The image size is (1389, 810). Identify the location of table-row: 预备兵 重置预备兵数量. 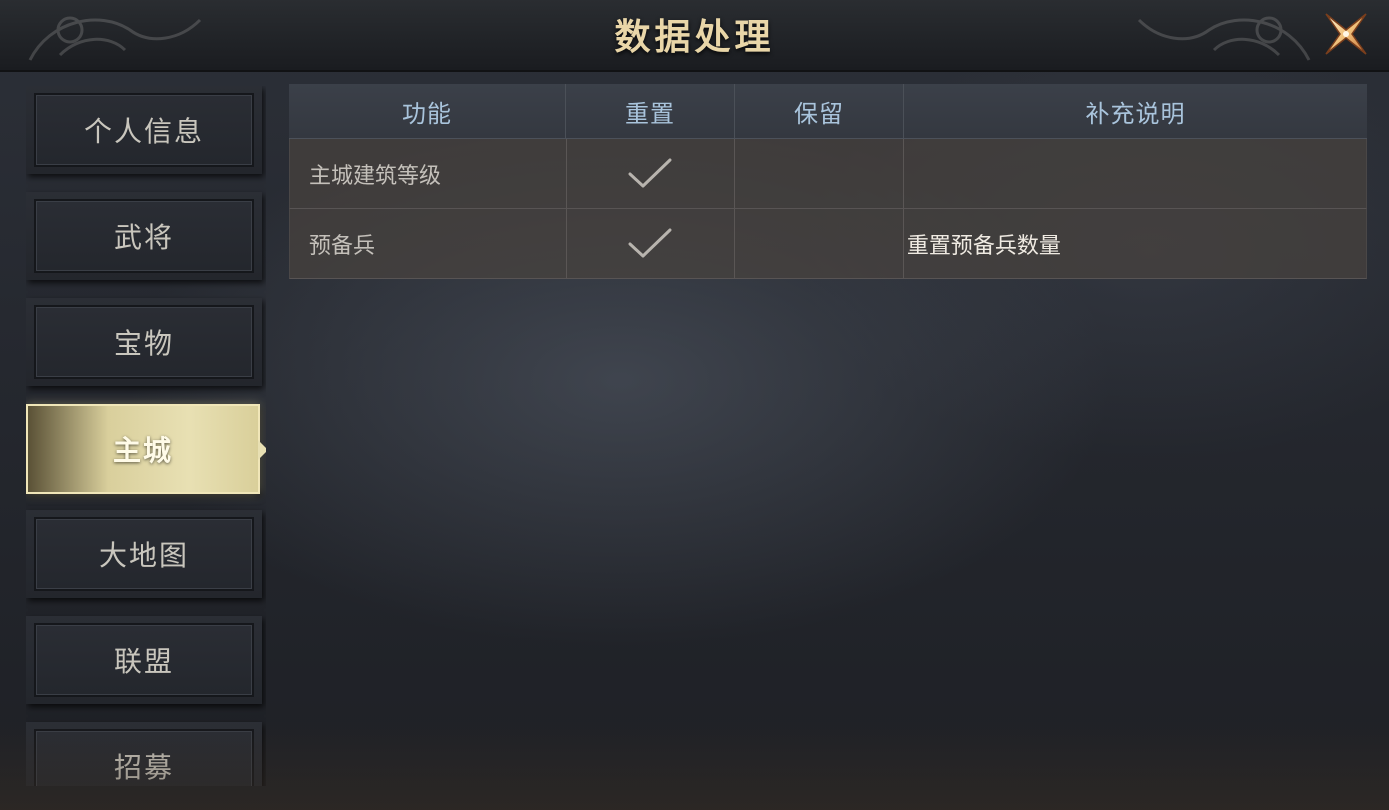
(828, 244).